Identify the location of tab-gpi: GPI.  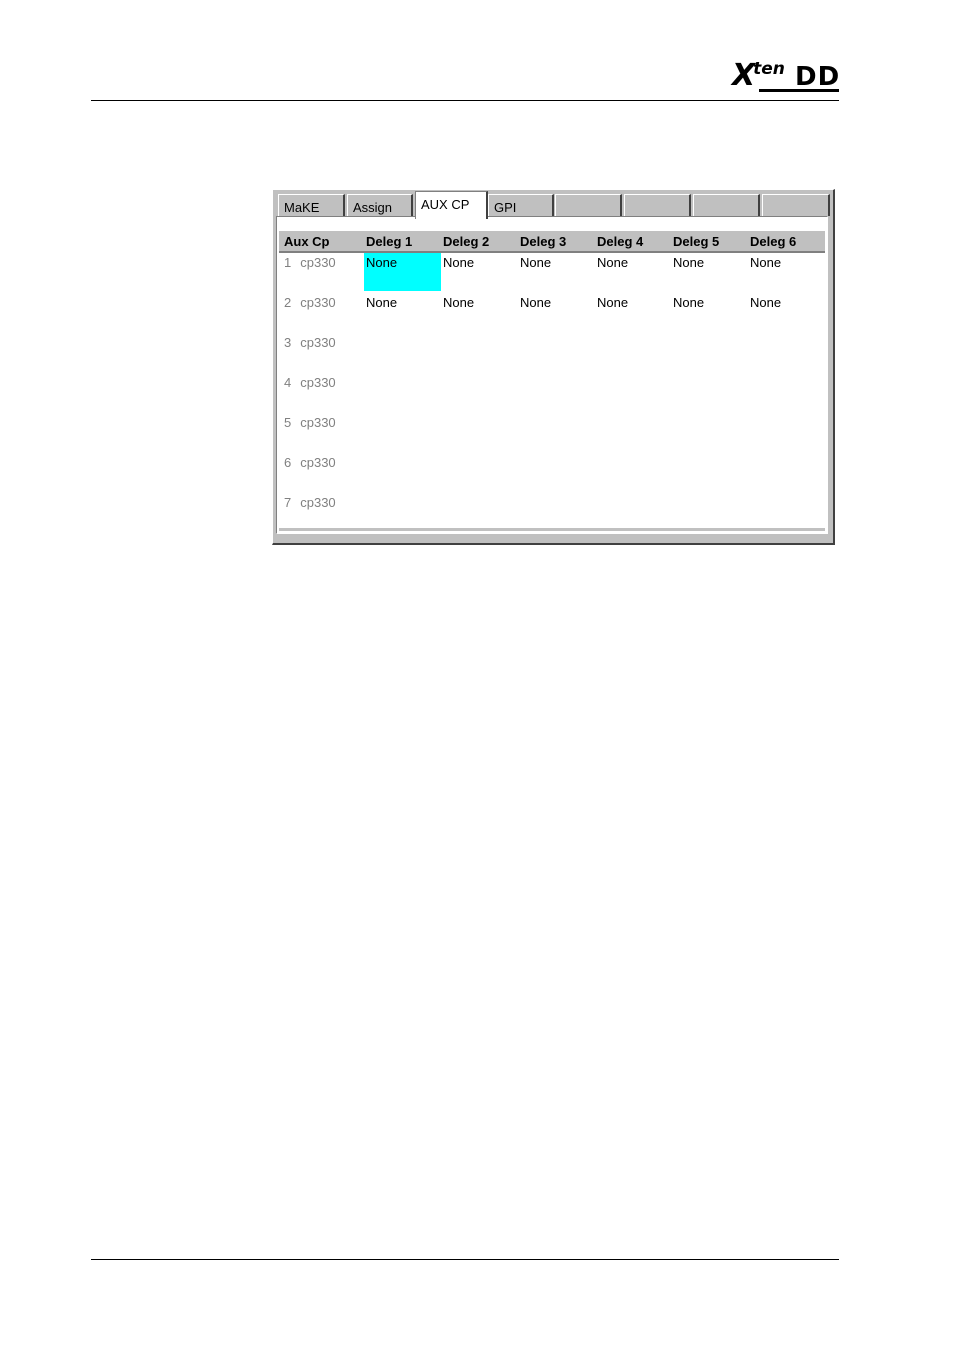
(521, 205).